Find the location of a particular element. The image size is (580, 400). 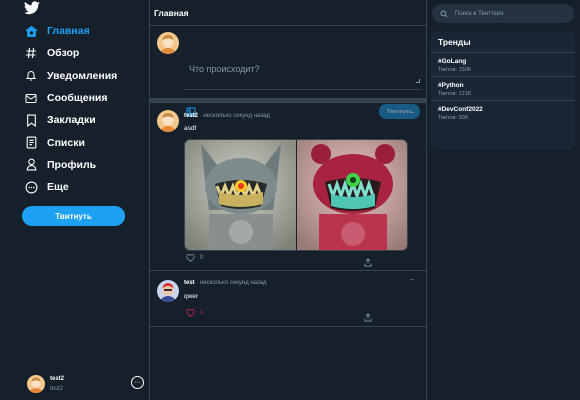

share-icon is located at coordinates (368, 318).